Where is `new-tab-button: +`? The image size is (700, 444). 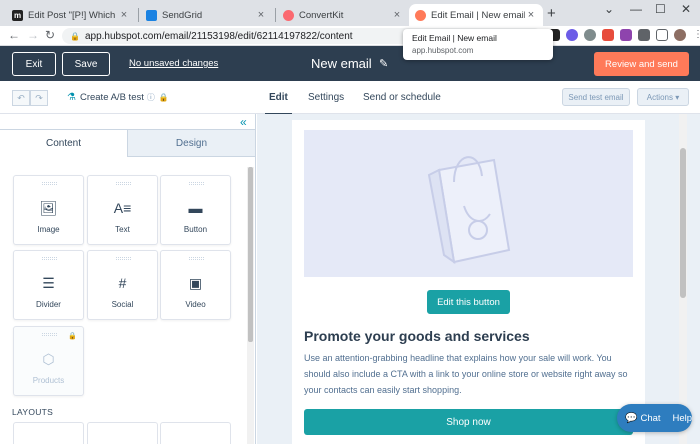
new-tab-button: + is located at coordinates (551, 13).